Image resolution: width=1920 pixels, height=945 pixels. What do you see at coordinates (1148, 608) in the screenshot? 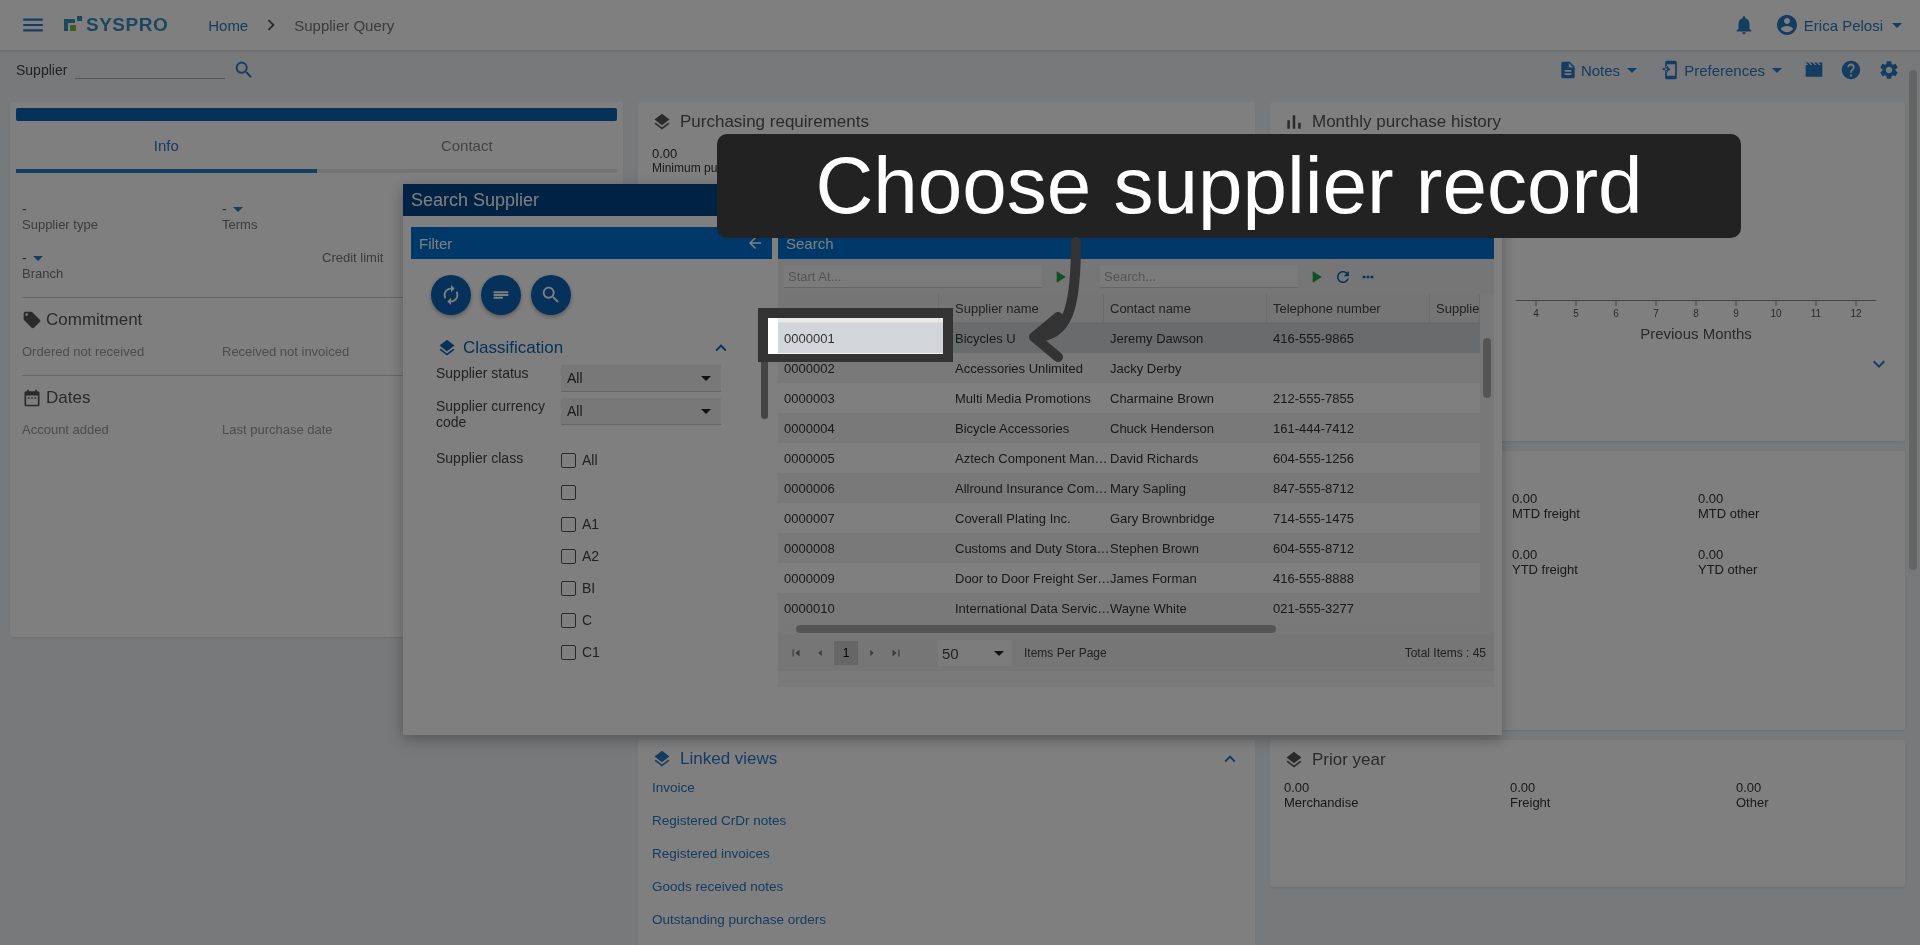
I see `table-cell: Wayne White` at bounding box center [1148, 608].